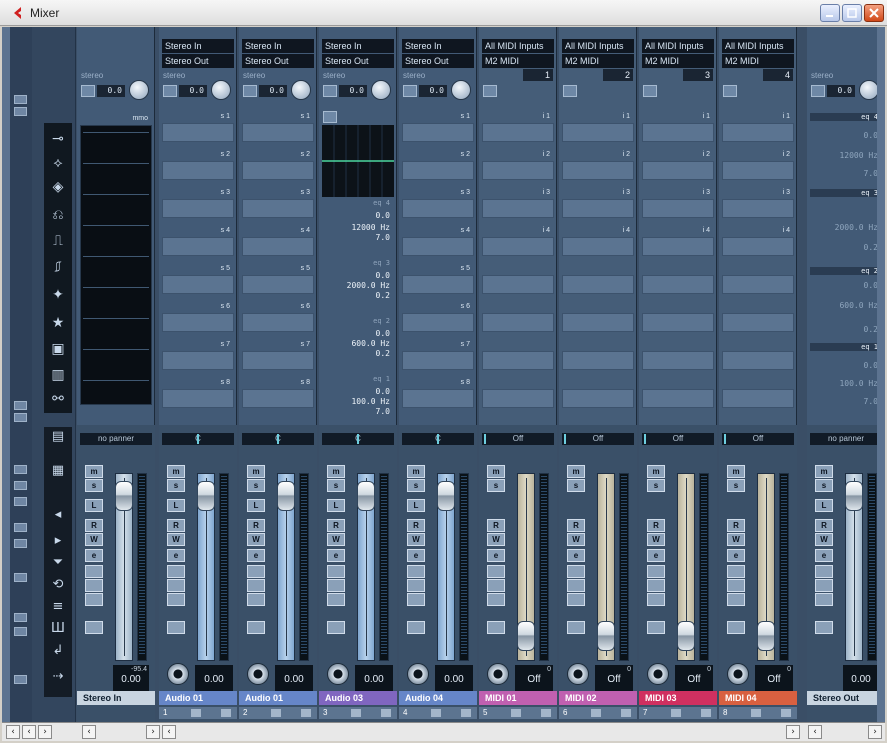 This screenshot has width=887, height=743. I want to click on output-gain: 0.0, so click(841, 91).